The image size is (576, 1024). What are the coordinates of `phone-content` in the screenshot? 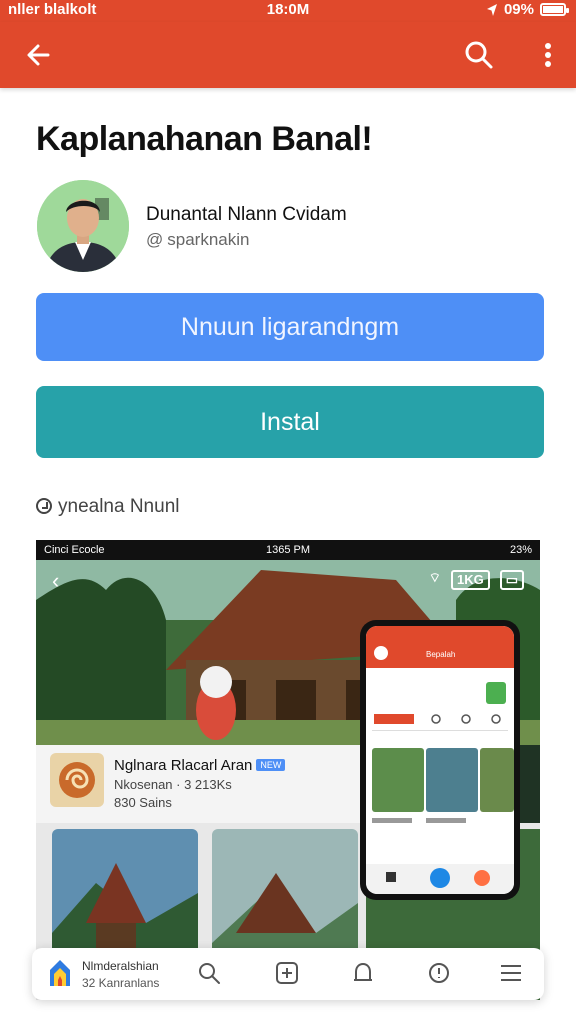 It's located at (440, 788).